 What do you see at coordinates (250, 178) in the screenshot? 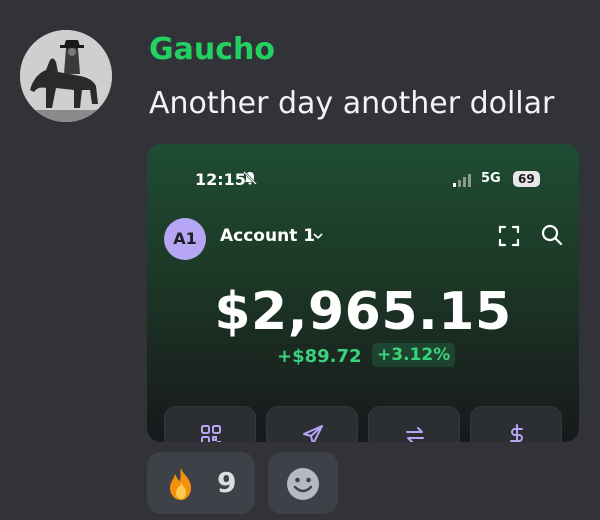
I see `muted-bell-icon` at bounding box center [250, 178].